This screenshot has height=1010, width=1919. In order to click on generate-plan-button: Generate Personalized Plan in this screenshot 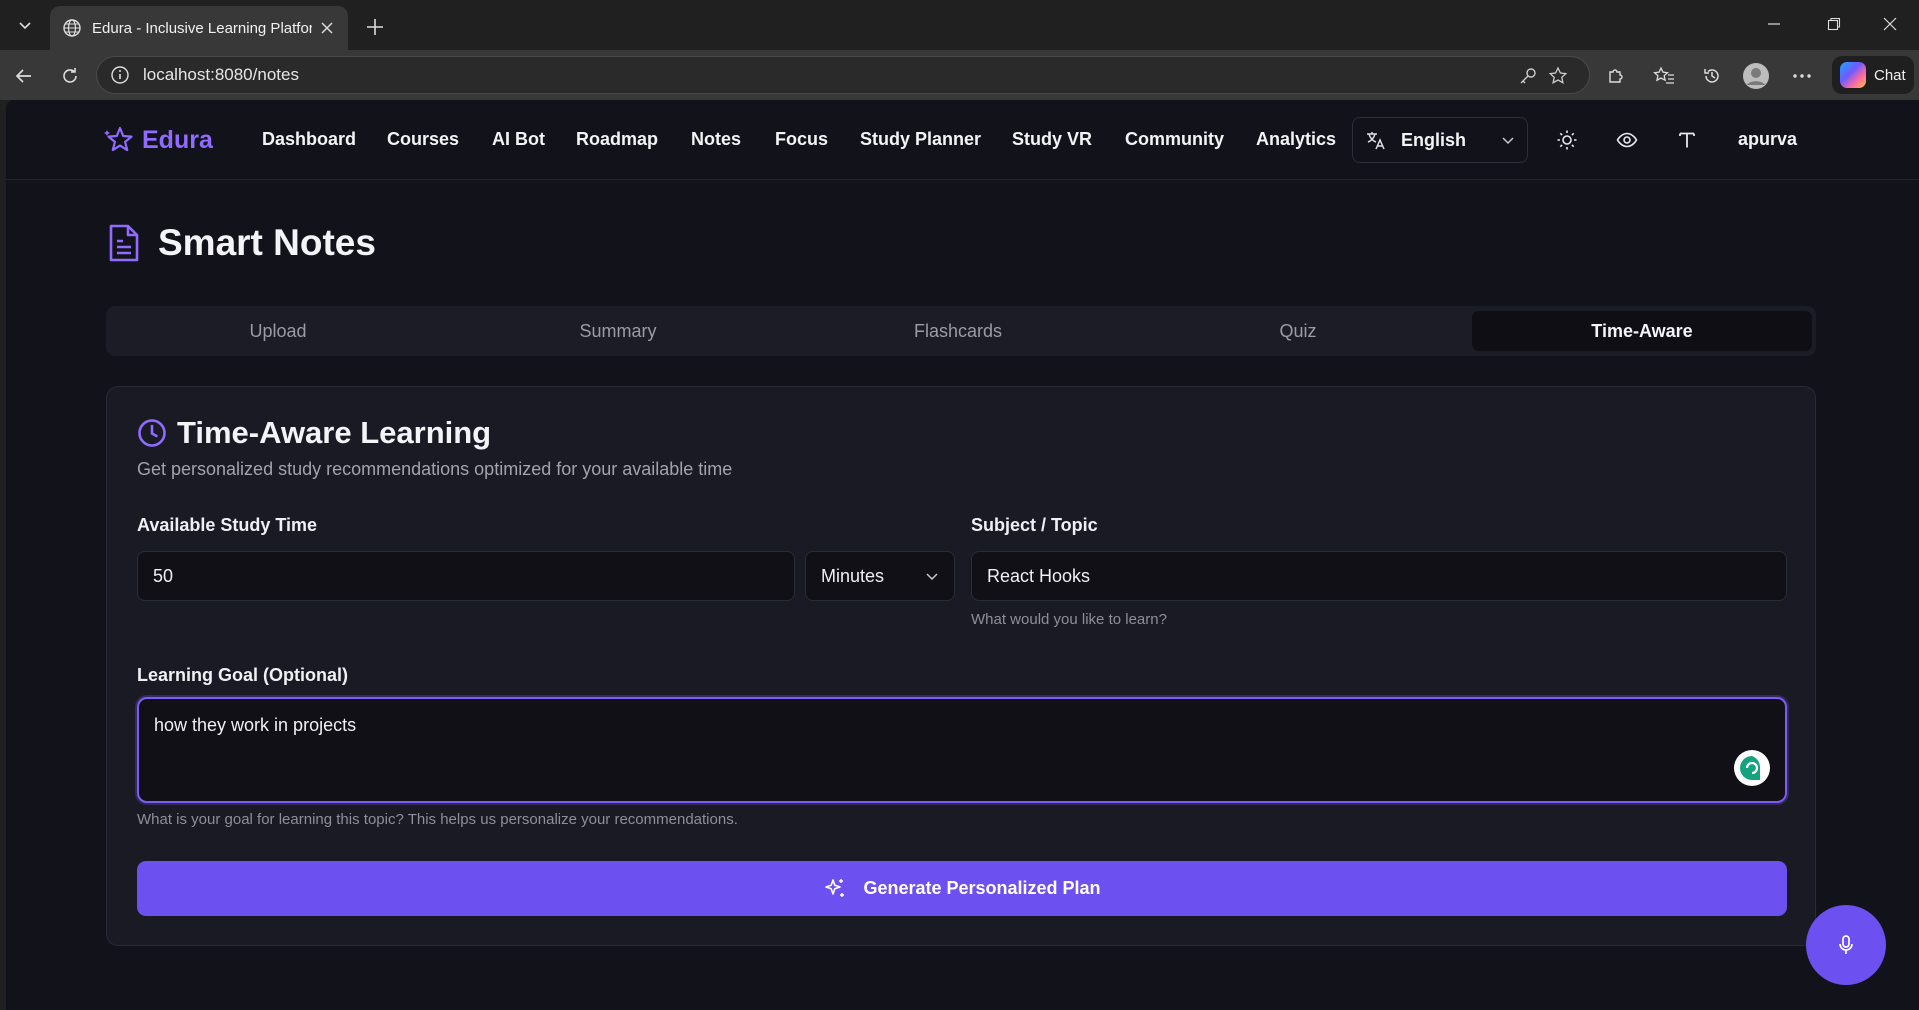, I will do `click(962, 888)`.